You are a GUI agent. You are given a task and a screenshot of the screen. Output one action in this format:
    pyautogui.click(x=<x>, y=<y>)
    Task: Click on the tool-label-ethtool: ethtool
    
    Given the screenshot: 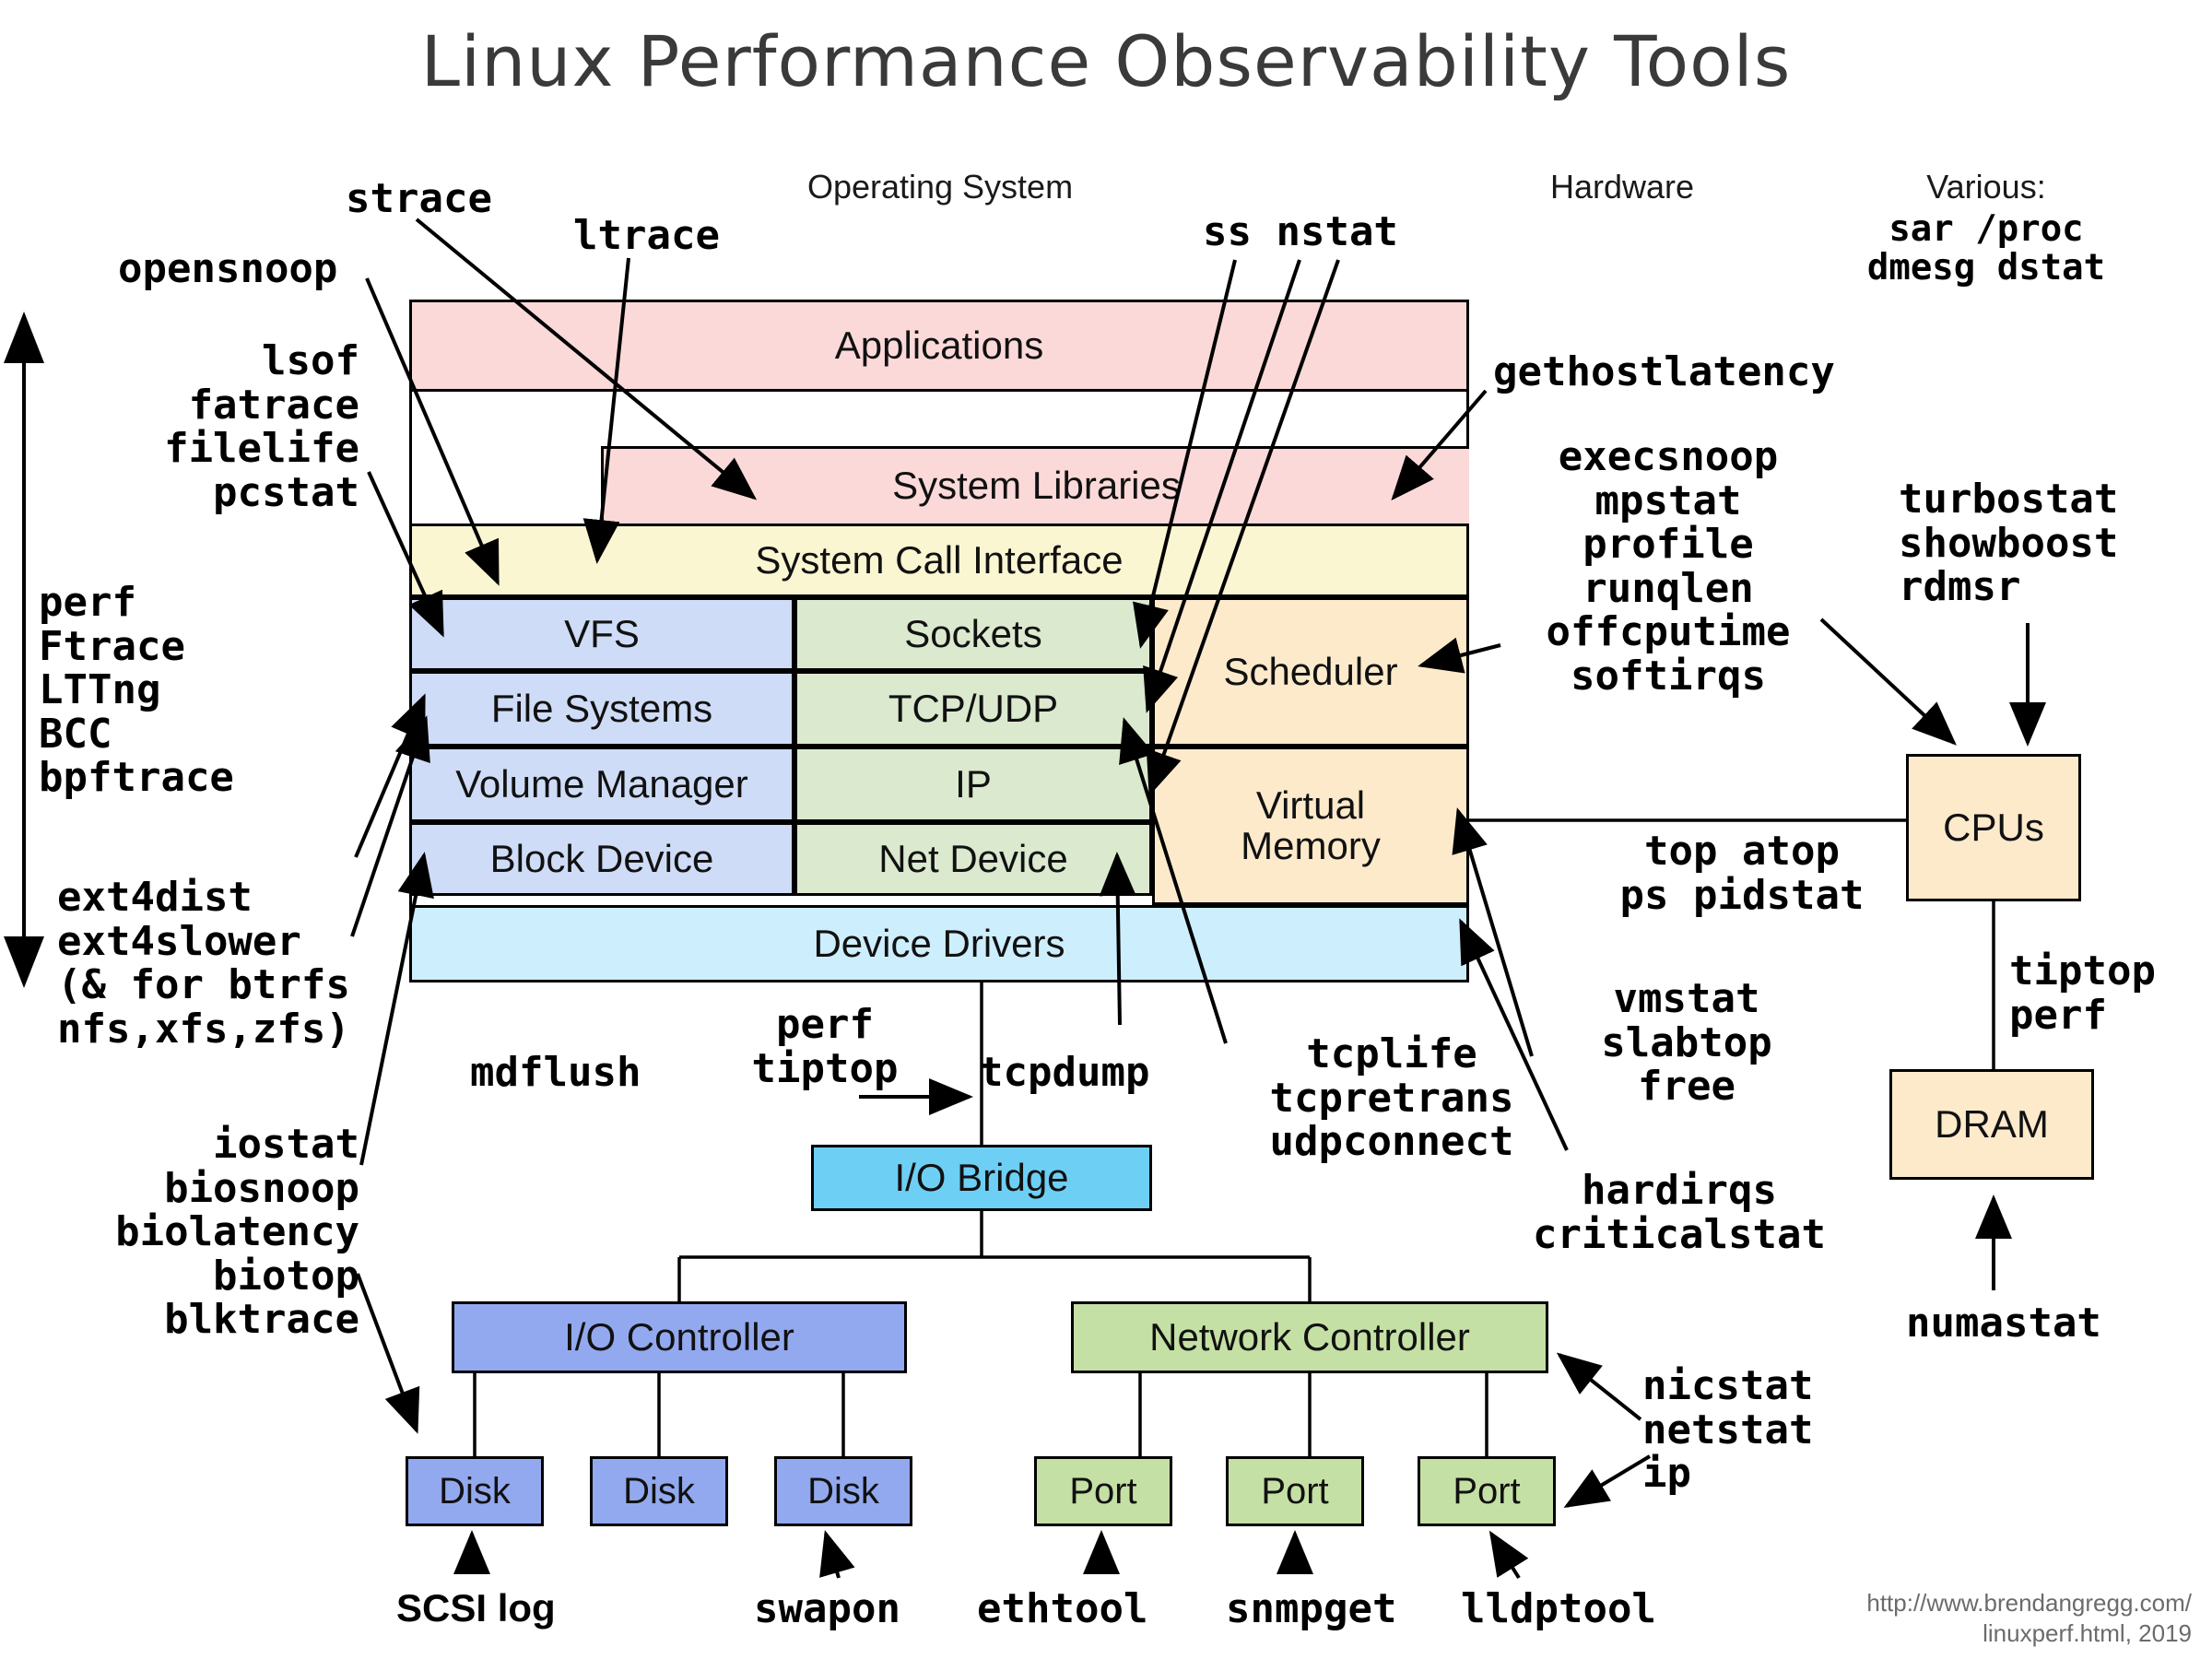 What is the action you would take?
    pyautogui.click(x=1062, y=1608)
    